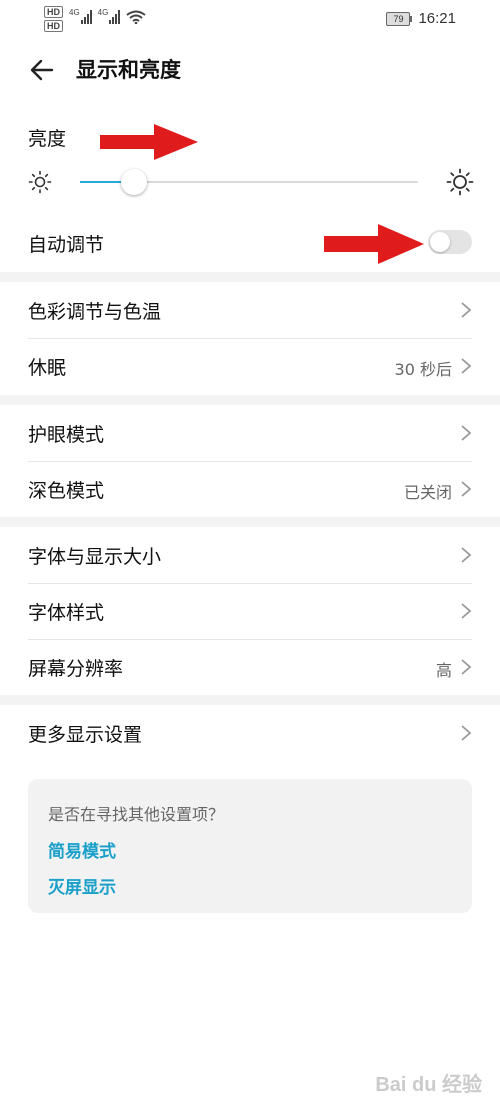  What do you see at coordinates (103, 12) in the screenshot?
I see `network-type-2: 4G` at bounding box center [103, 12].